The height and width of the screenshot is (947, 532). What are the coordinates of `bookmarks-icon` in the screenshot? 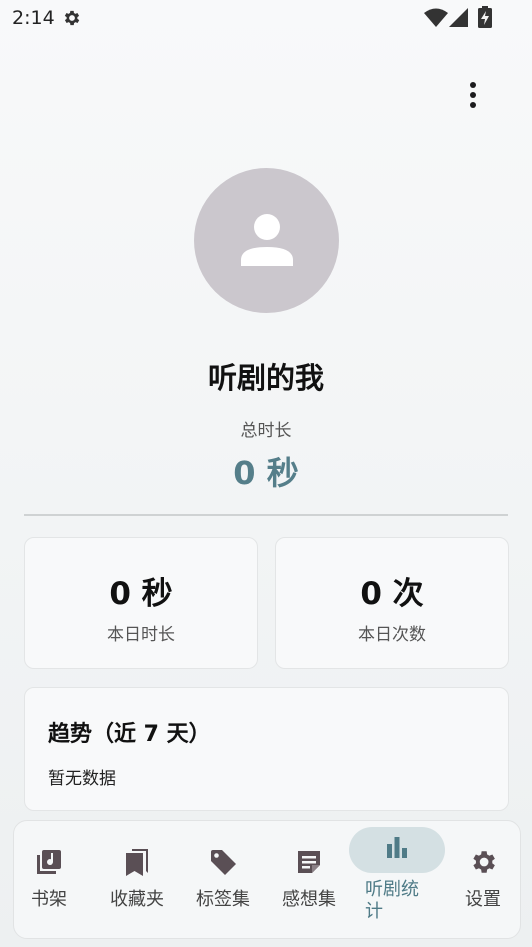 It's located at (137, 862).